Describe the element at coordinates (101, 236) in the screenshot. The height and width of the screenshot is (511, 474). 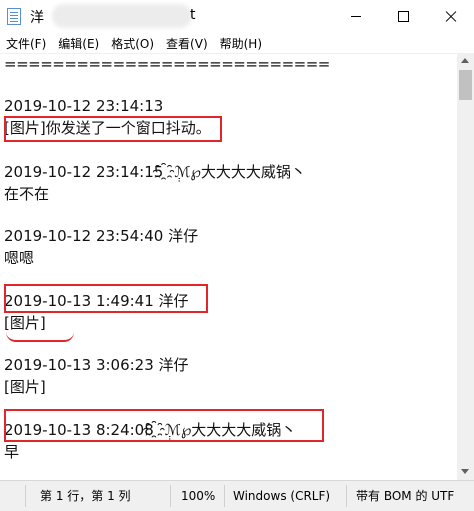
I see `text-line: 2019-10-12 23:54:40 洋仔` at that location.